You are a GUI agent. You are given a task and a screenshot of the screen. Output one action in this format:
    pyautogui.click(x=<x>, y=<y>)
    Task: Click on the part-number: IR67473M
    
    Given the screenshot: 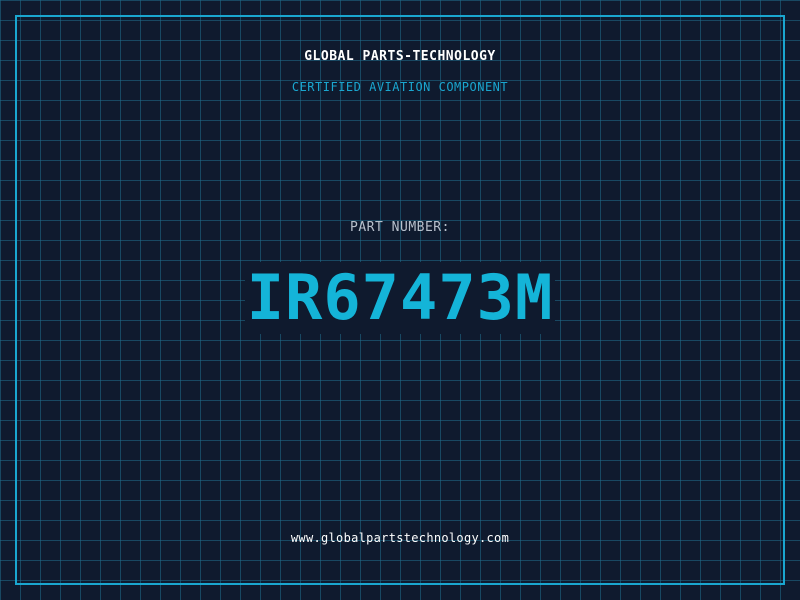 What is the action you would take?
    pyautogui.click(x=400, y=297)
    